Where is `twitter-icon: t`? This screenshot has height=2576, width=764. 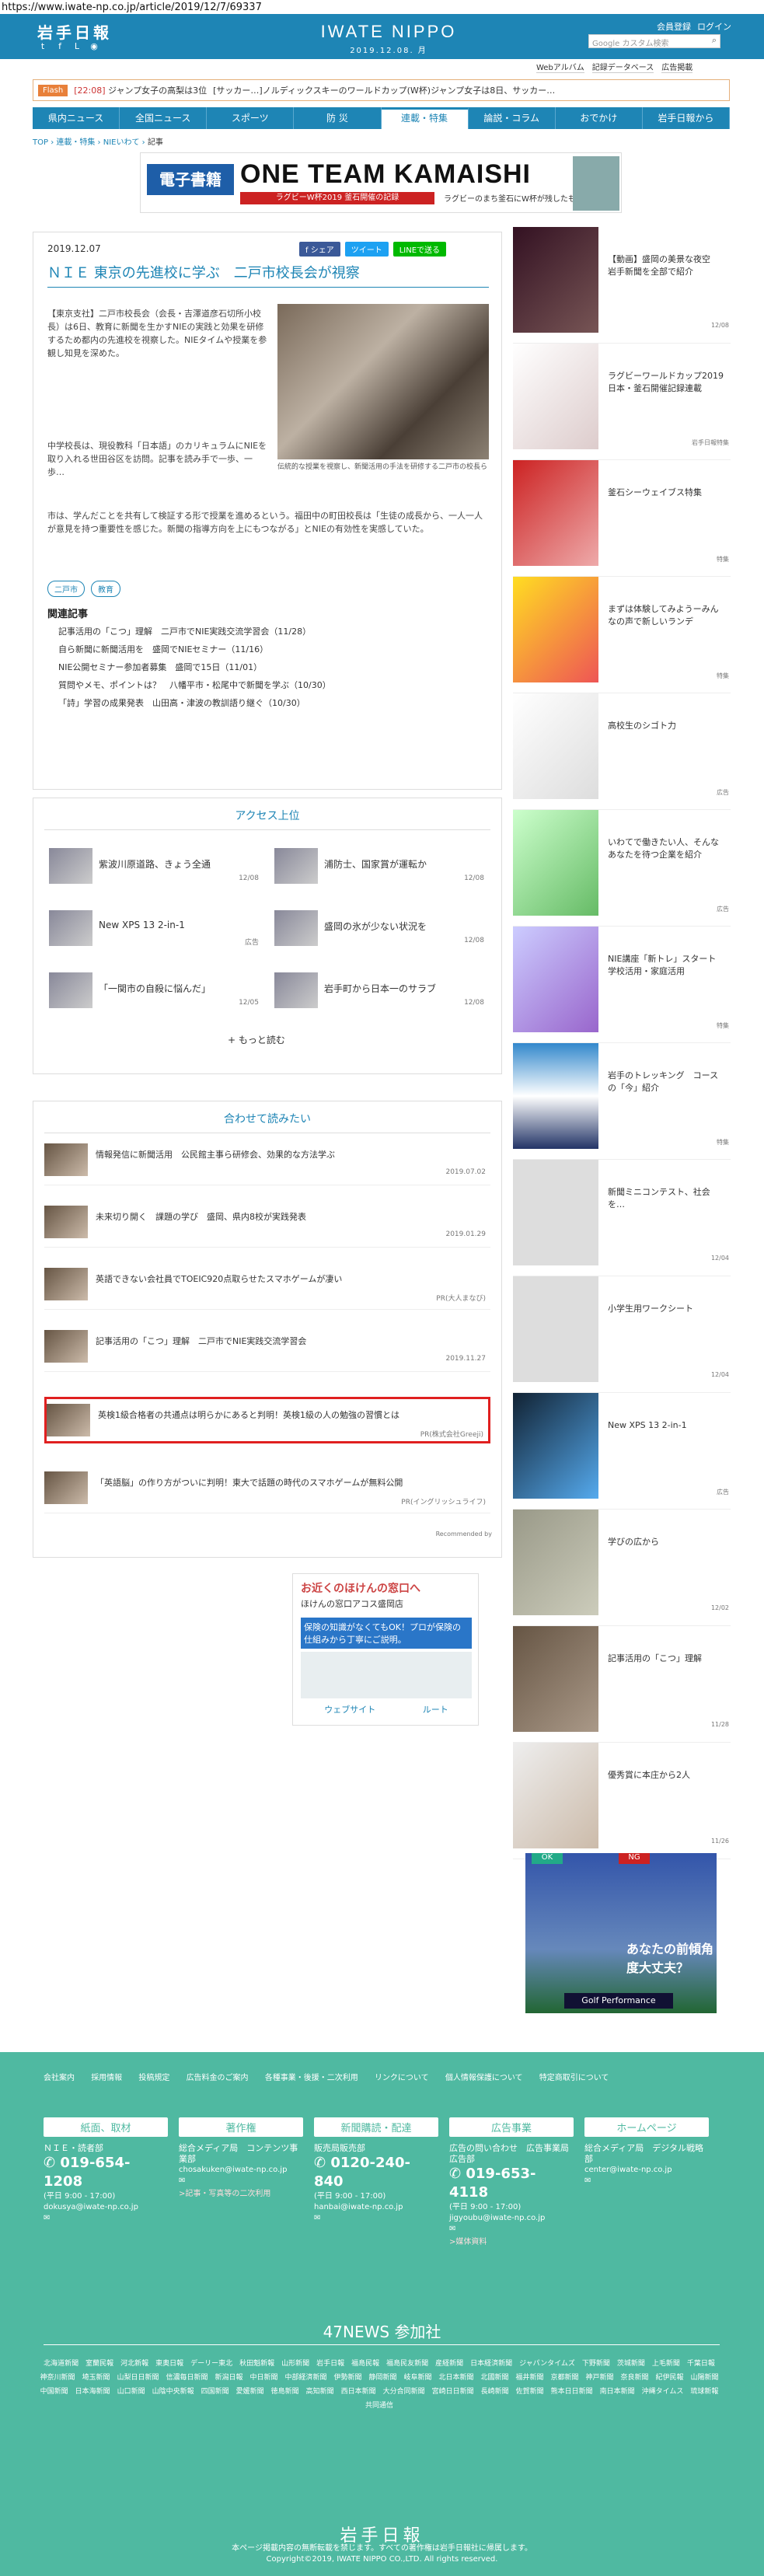
twitter-icon: t is located at coordinates (42, 47).